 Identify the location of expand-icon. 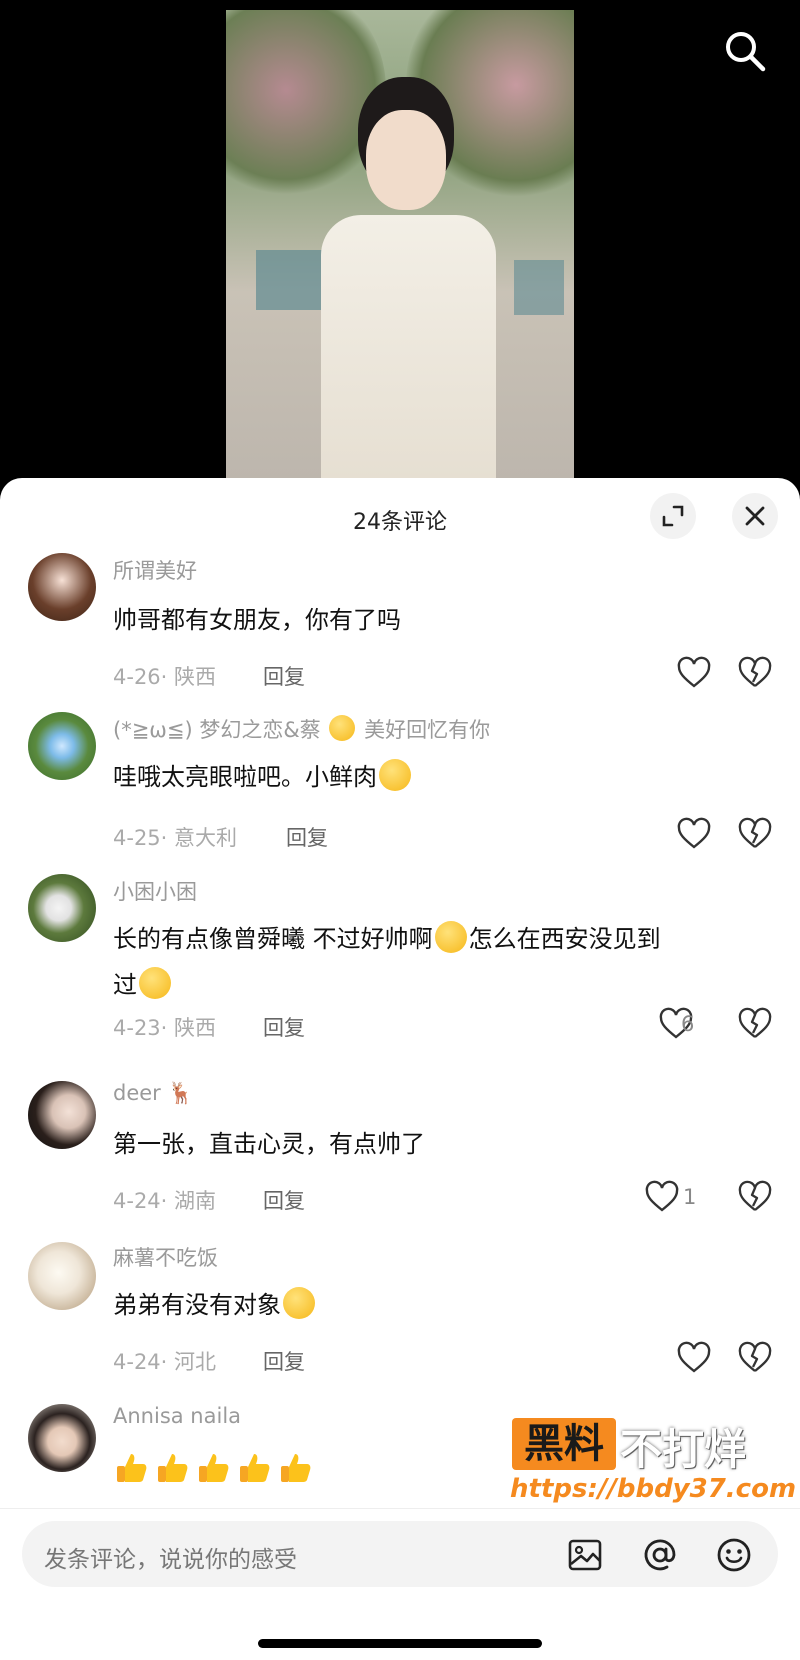
(673, 516).